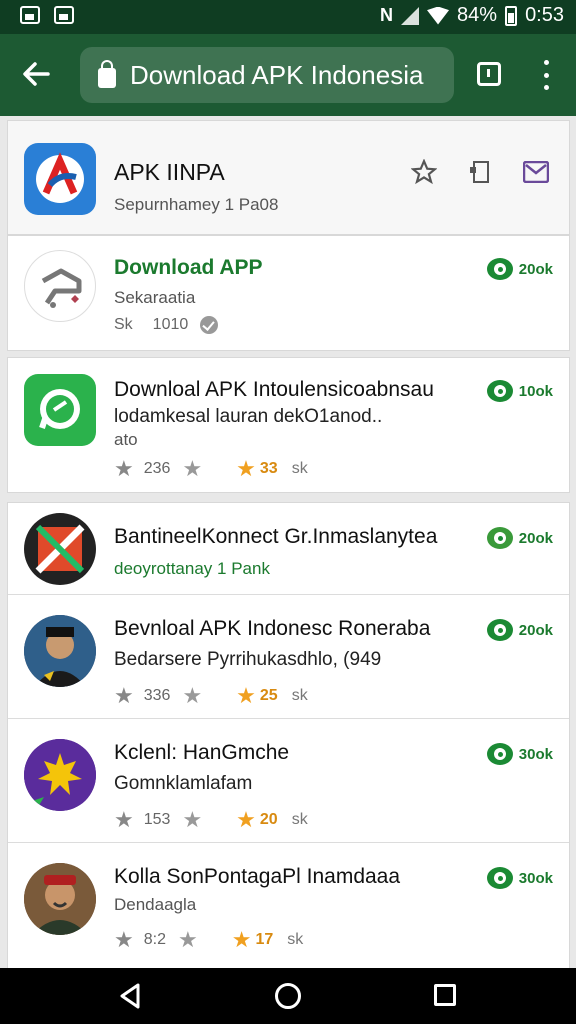 The height and width of the screenshot is (1024, 576). I want to click on header-subtitle: Sepurnhamey 1 Pa08, so click(196, 204).